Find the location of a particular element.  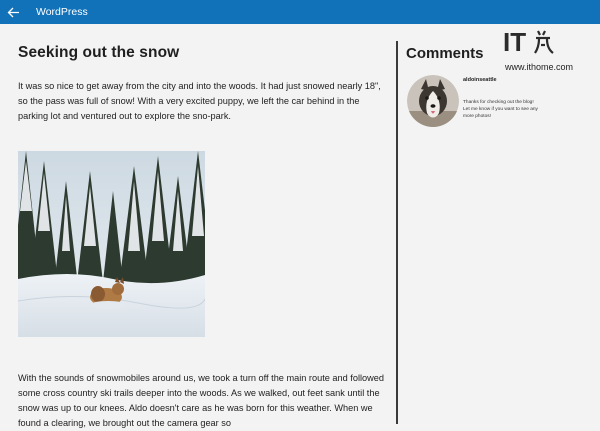

comment-author: aldoinseattle is located at coordinates (480, 80).